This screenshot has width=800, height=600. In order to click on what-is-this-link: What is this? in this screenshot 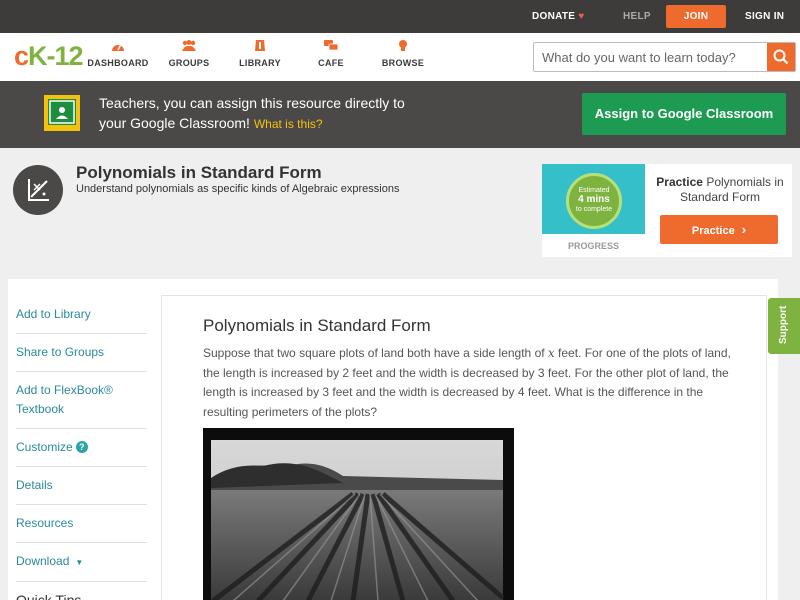, I will do `click(288, 124)`.